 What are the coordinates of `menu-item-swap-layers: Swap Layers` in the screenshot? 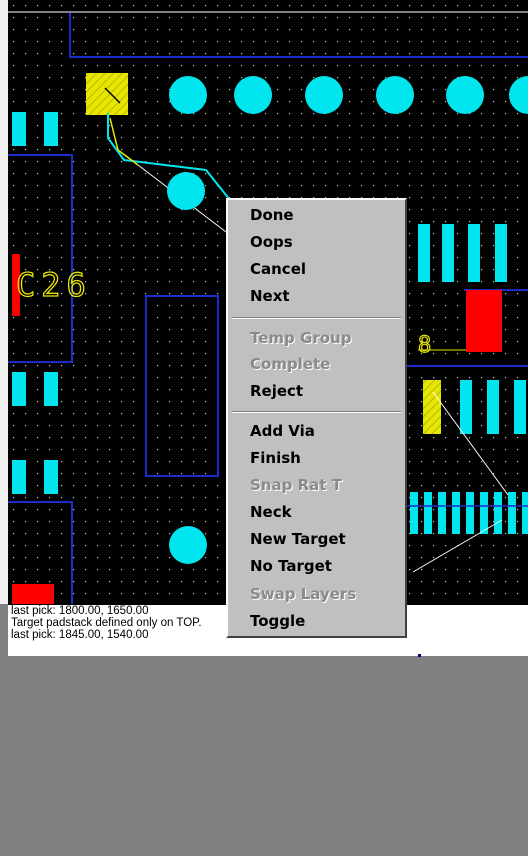 It's located at (303, 594).